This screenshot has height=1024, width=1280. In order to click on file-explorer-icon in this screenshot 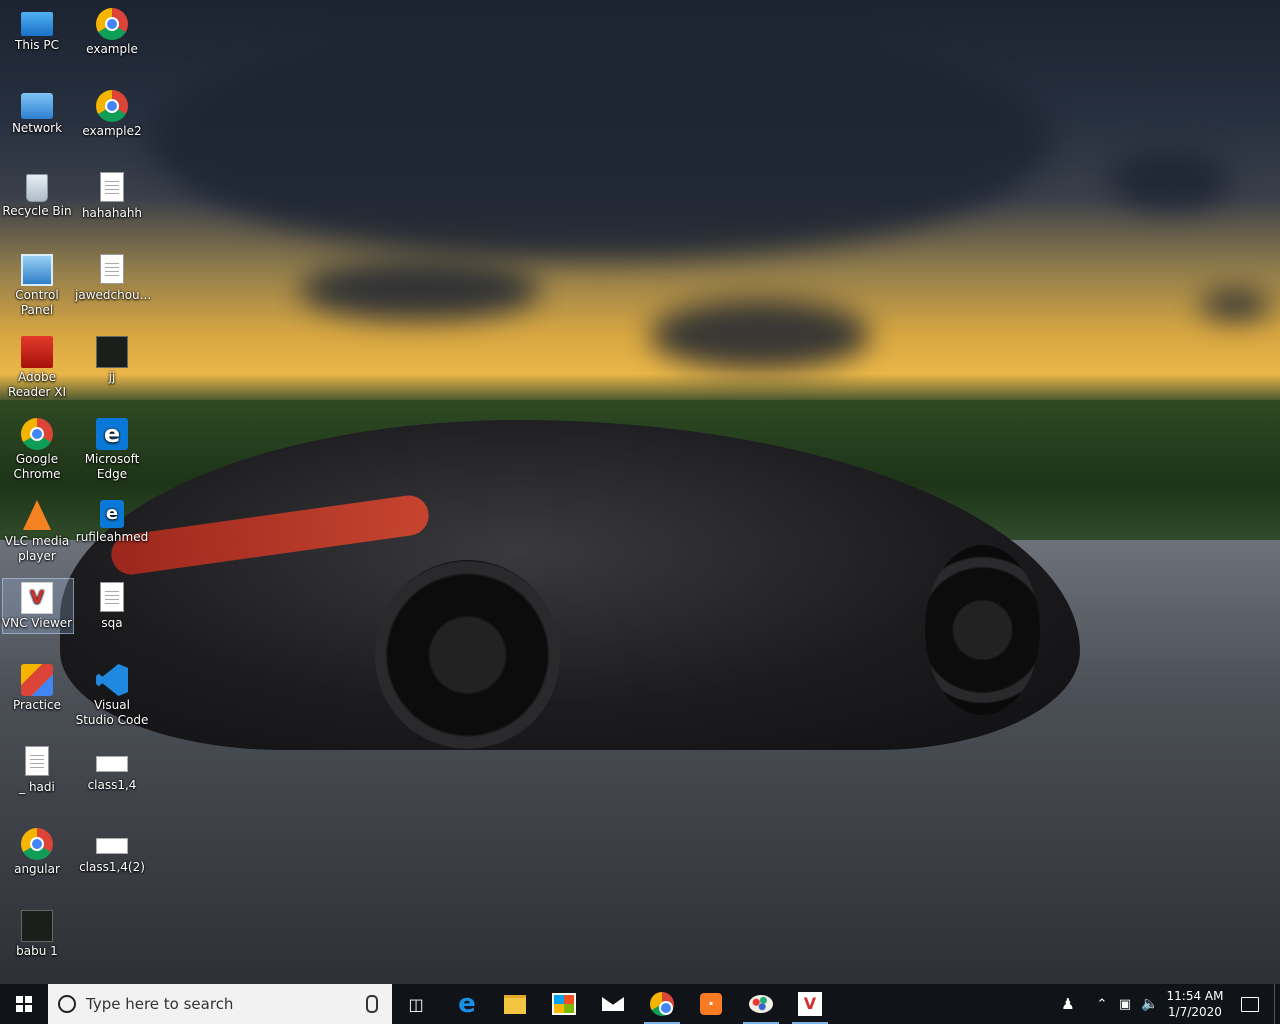, I will do `click(515, 1004)`.